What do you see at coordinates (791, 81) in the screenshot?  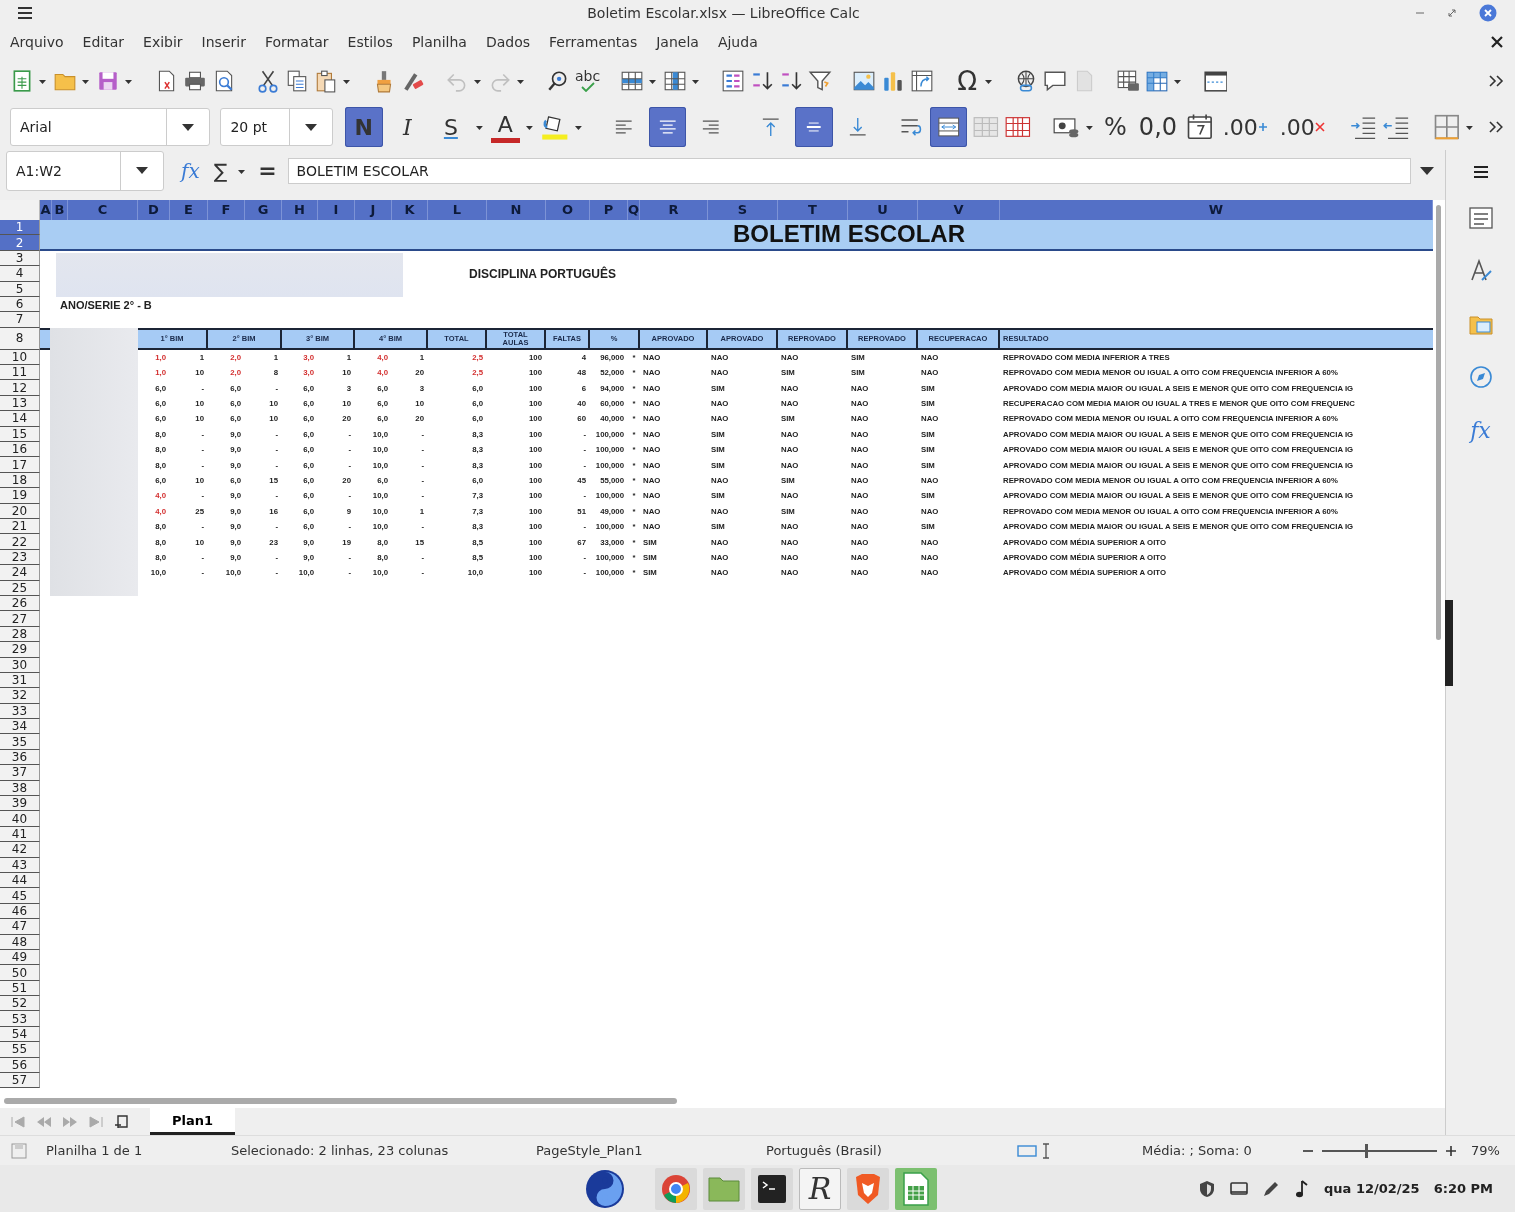 I see `sort-descending-icon` at bounding box center [791, 81].